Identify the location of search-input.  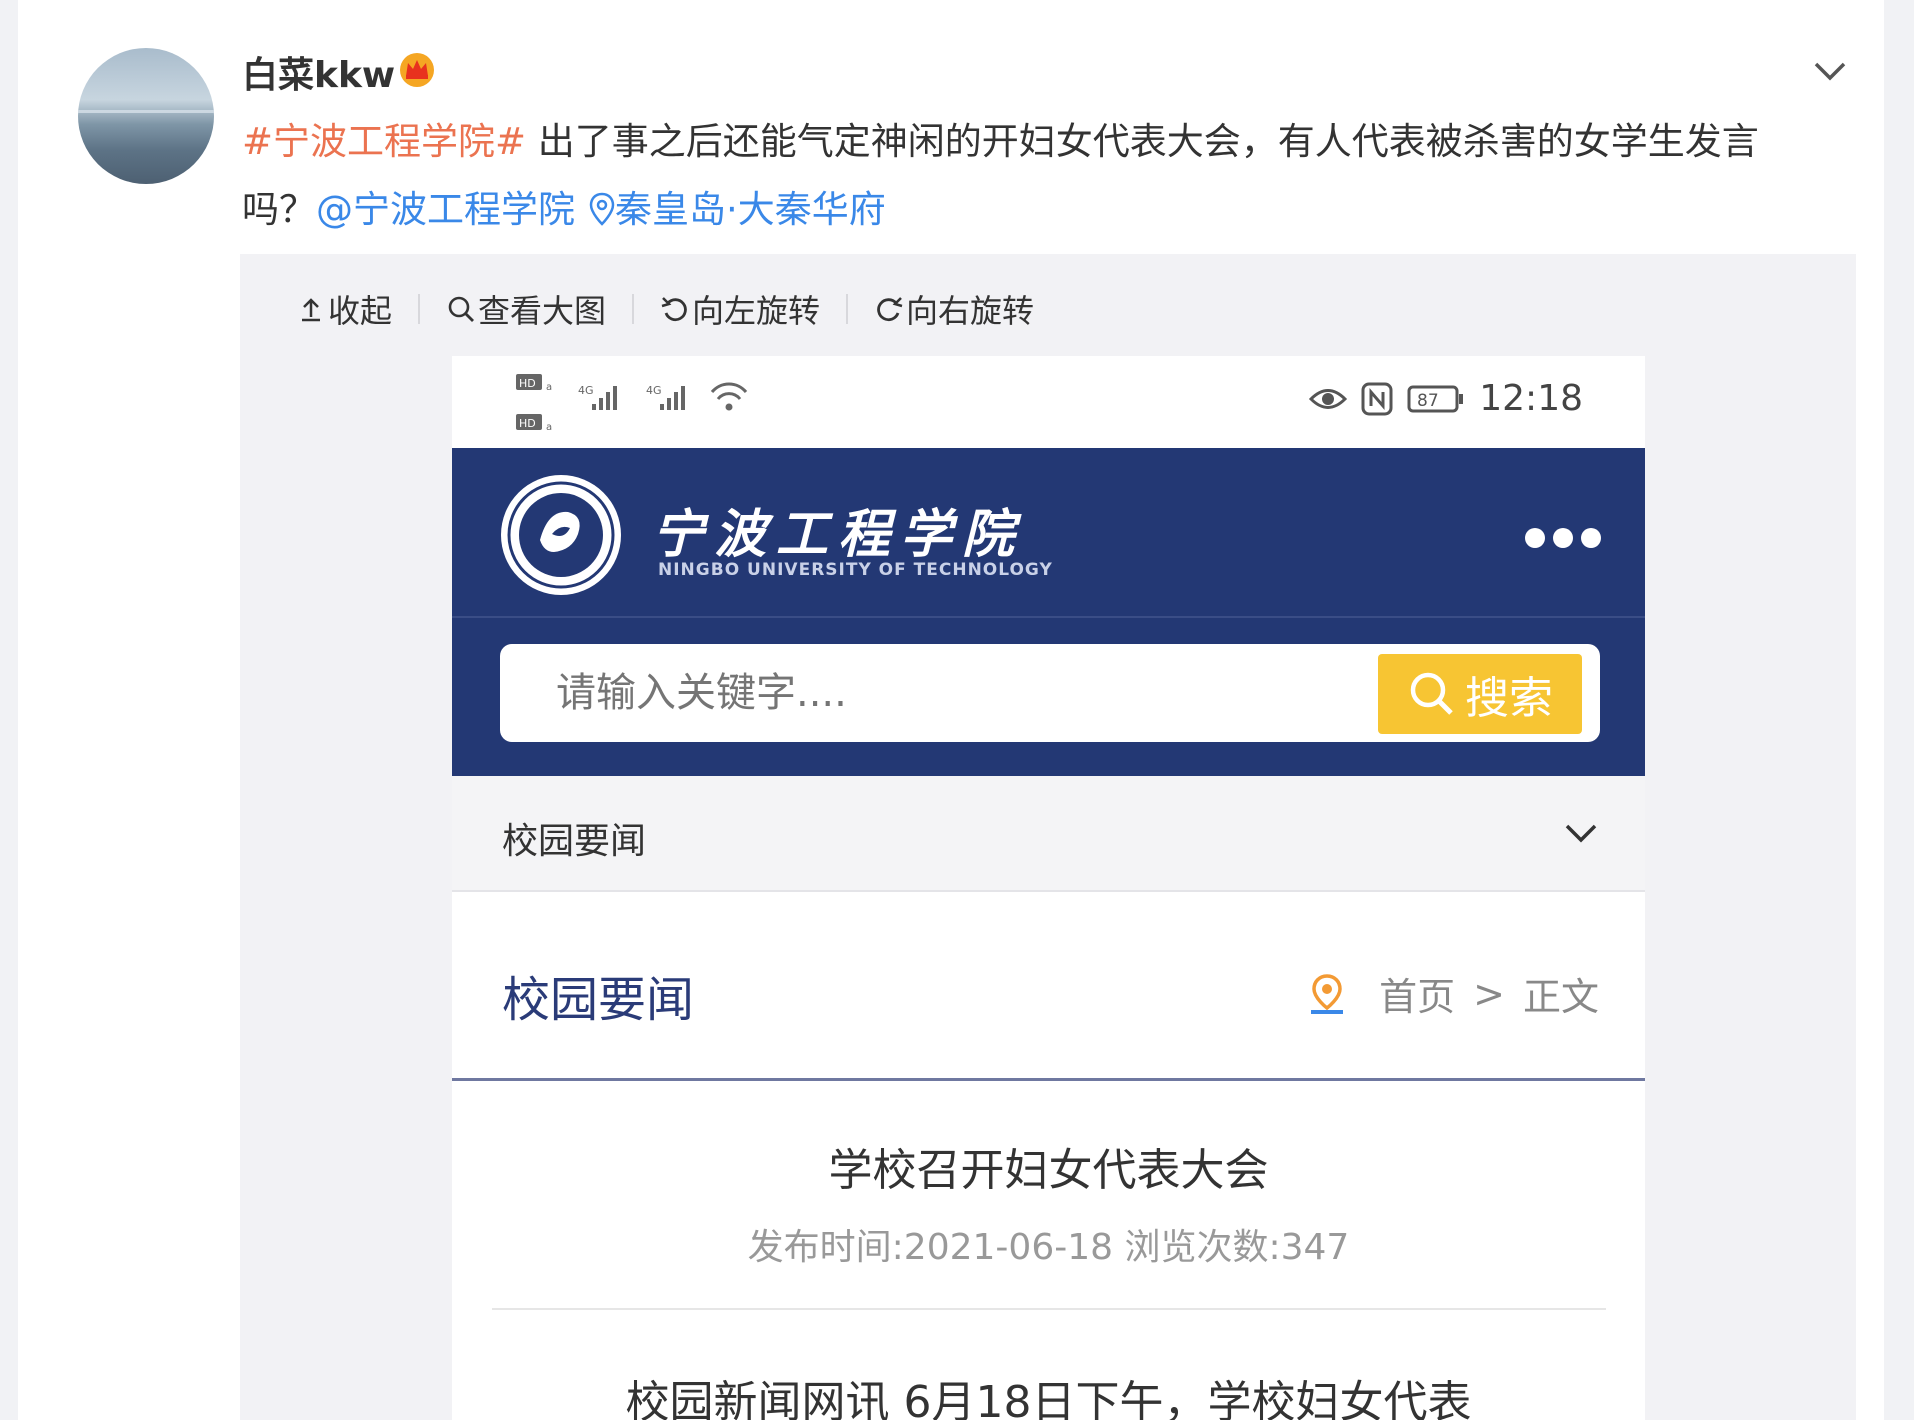
(956, 693).